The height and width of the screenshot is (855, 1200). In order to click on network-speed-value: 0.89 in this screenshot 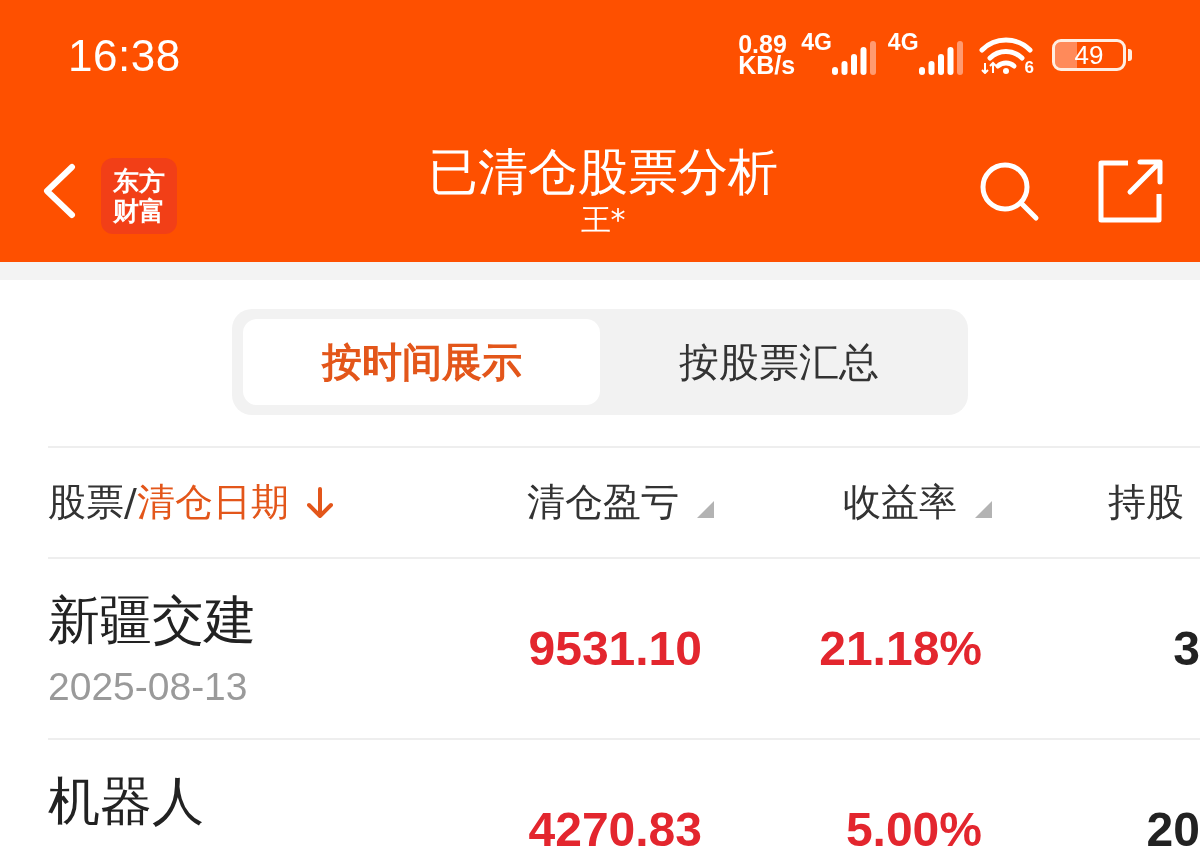, I will do `click(762, 44)`.